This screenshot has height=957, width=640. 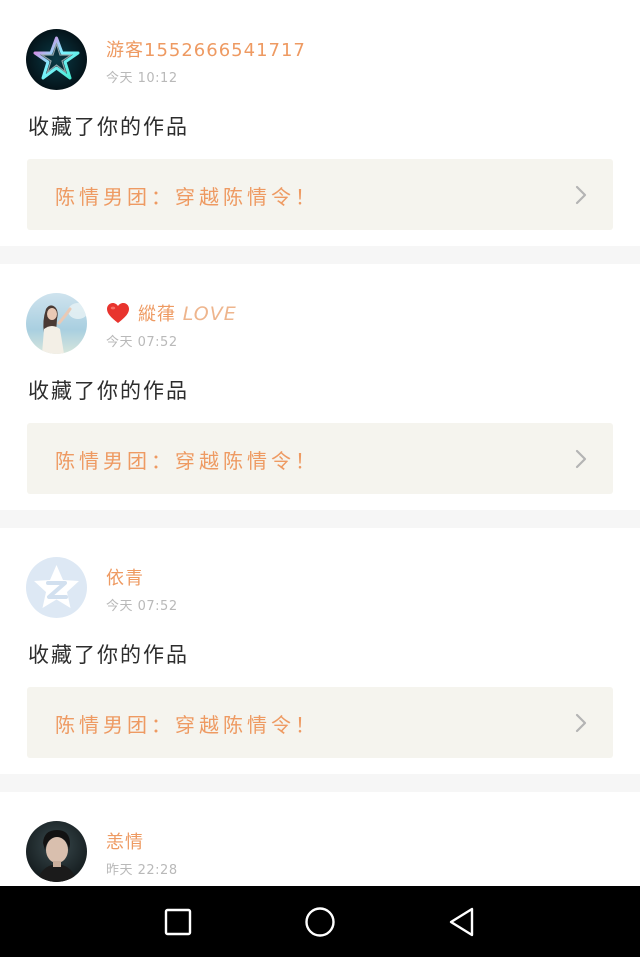 I want to click on username-row: 縱葎 LOVE, so click(x=171, y=313).